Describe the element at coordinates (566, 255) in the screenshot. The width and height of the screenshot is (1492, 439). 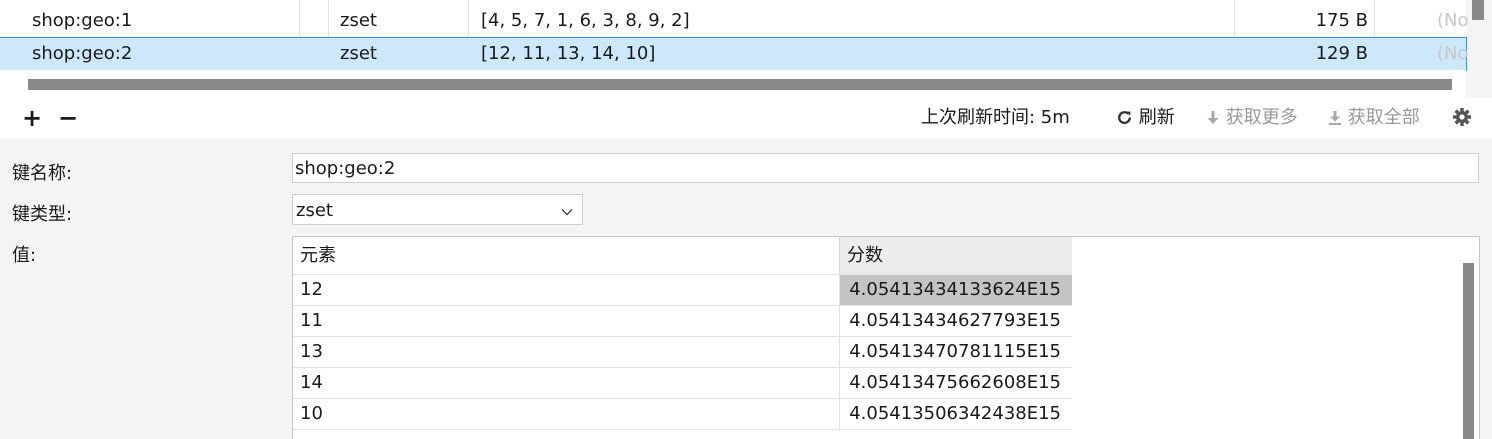
I see `column-header-member: 元素` at that location.